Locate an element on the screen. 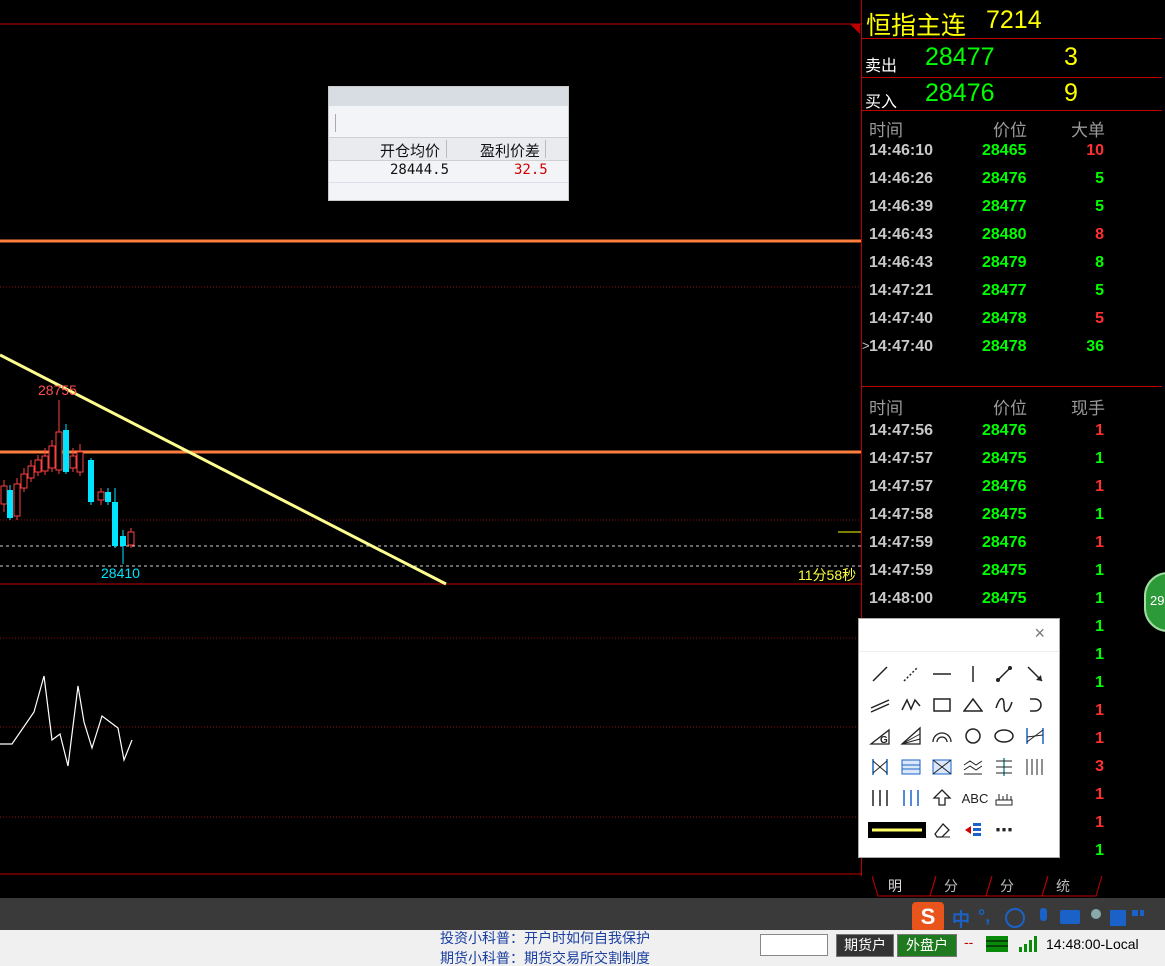 This screenshot has width=1165, height=966. gann-box-icon is located at coordinates (880, 767).